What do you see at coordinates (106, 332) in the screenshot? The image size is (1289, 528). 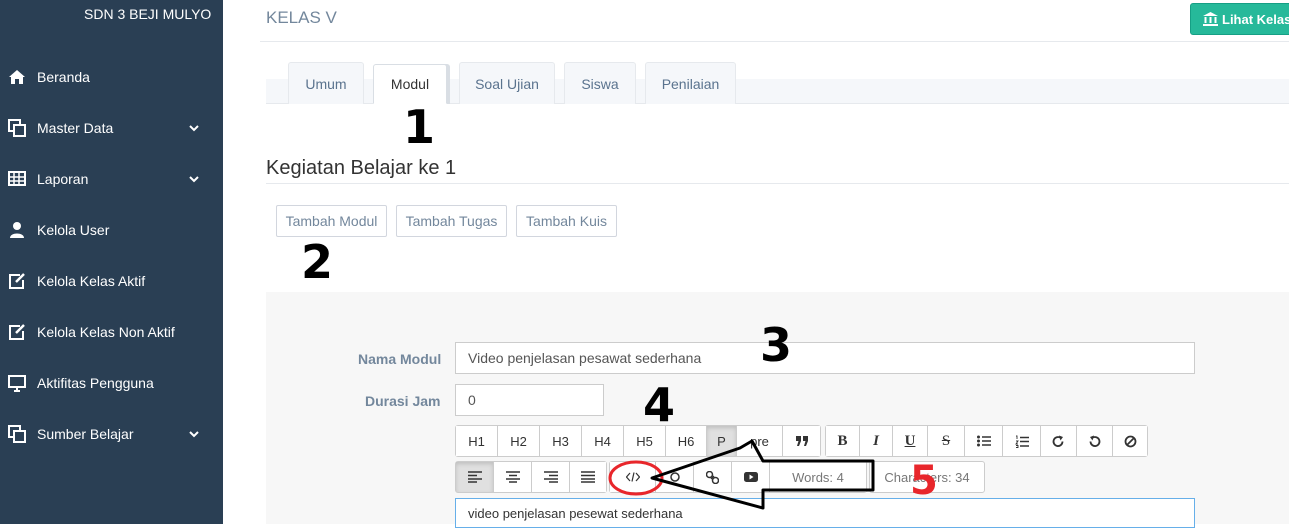 I see `sidebar-item-label: Kelola Kelas Non Aktif` at bounding box center [106, 332].